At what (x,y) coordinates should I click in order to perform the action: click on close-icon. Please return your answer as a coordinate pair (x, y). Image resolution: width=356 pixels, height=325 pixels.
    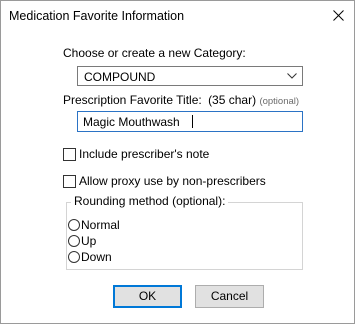
    Looking at the image, I should click on (338, 15).